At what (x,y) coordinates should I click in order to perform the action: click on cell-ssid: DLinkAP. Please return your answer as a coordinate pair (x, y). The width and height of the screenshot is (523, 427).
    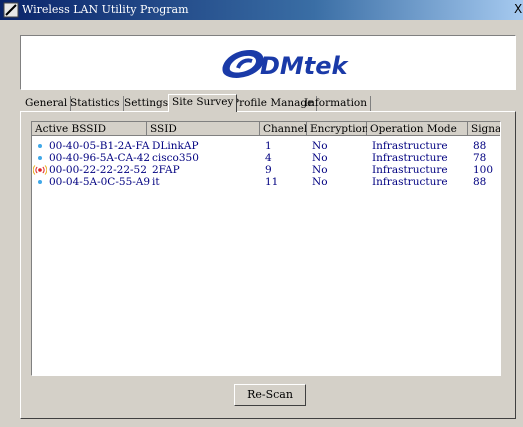
    Looking at the image, I should click on (175, 146).